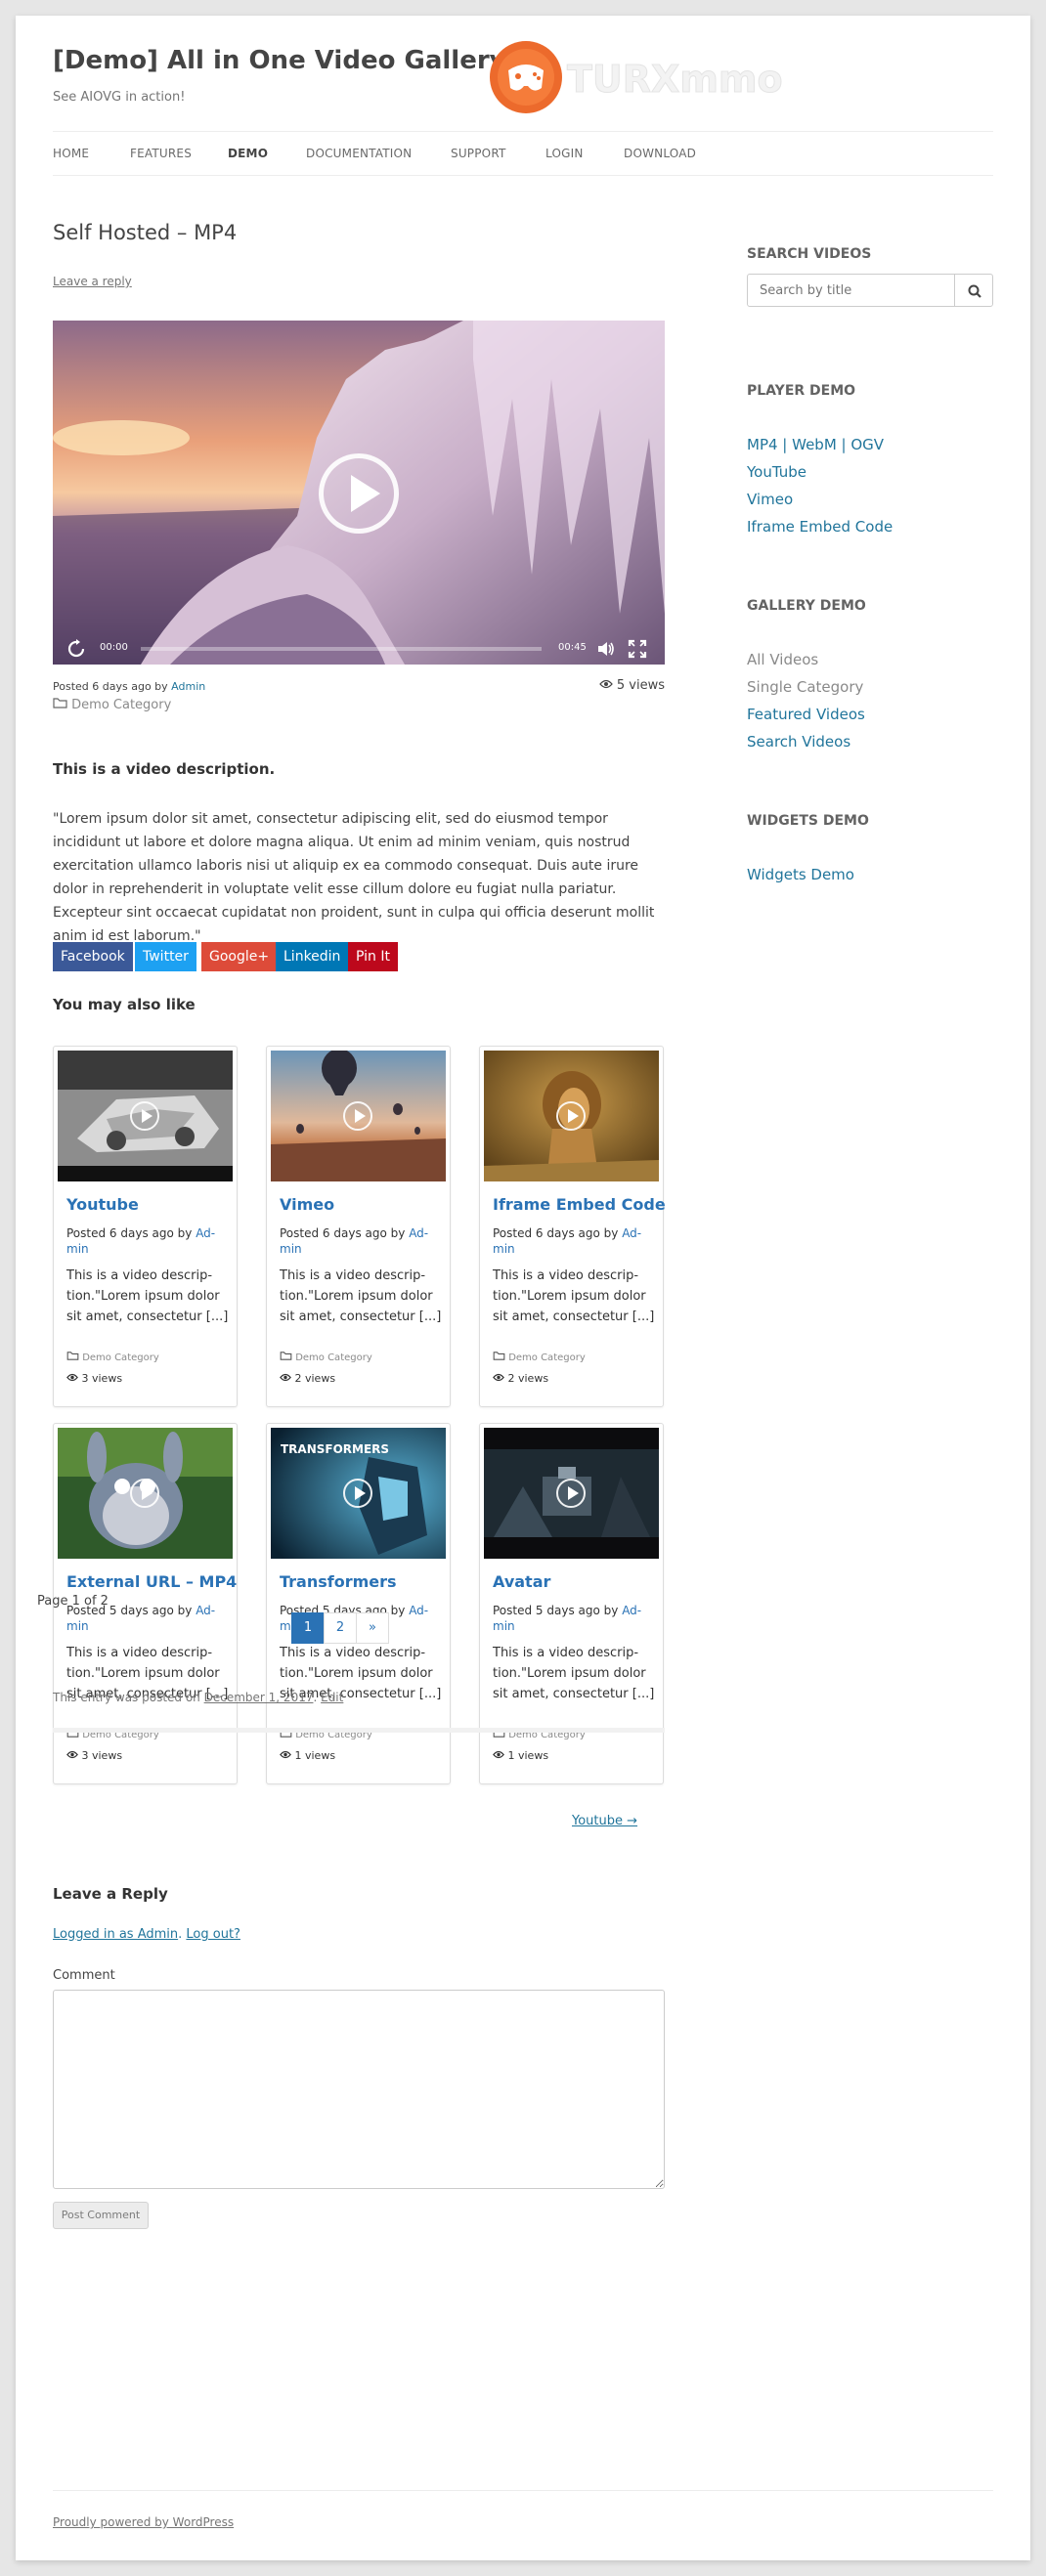 Image resolution: width=1046 pixels, height=2576 pixels. What do you see at coordinates (259, 1698) in the screenshot?
I see `entry-date-link: December 1, 2017` at bounding box center [259, 1698].